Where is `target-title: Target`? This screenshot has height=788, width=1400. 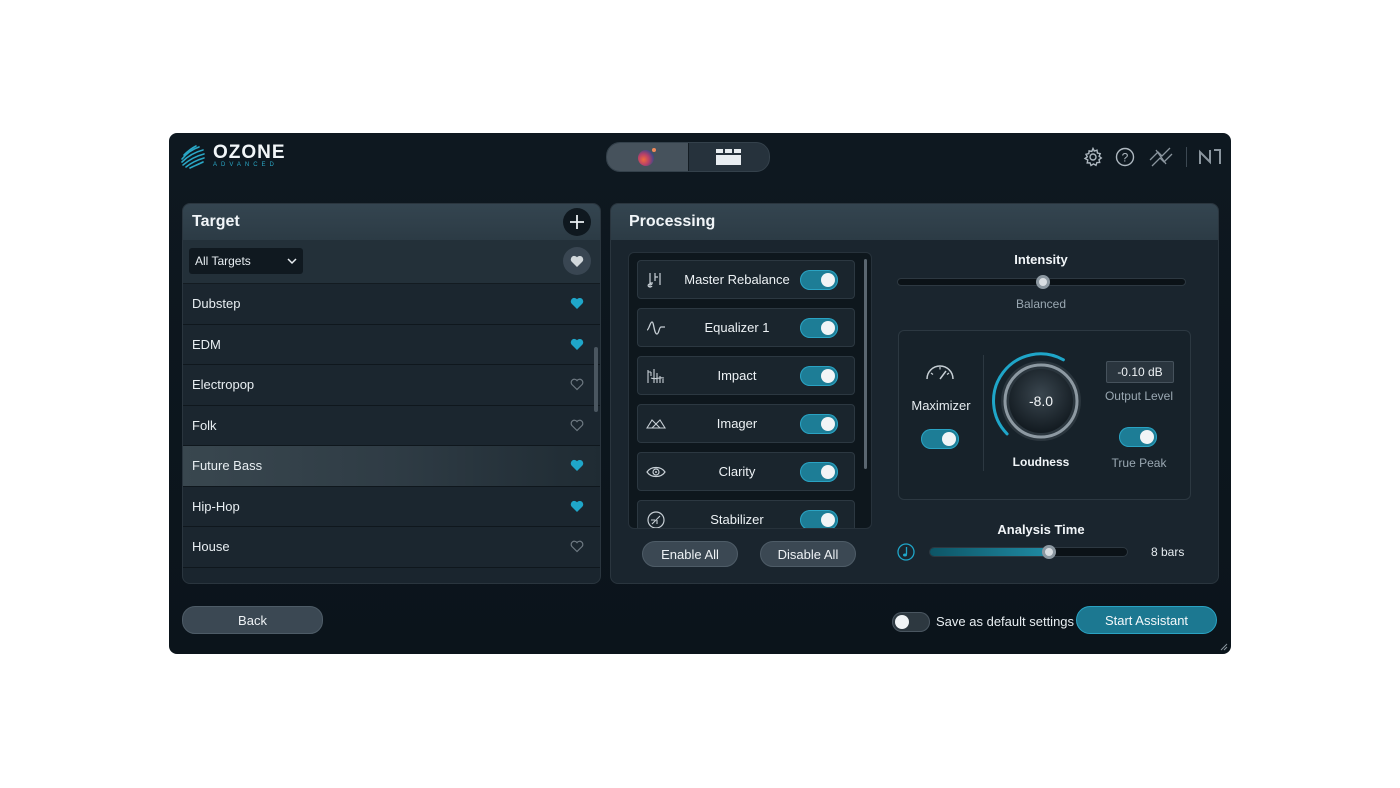 target-title: Target is located at coordinates (216, 221).